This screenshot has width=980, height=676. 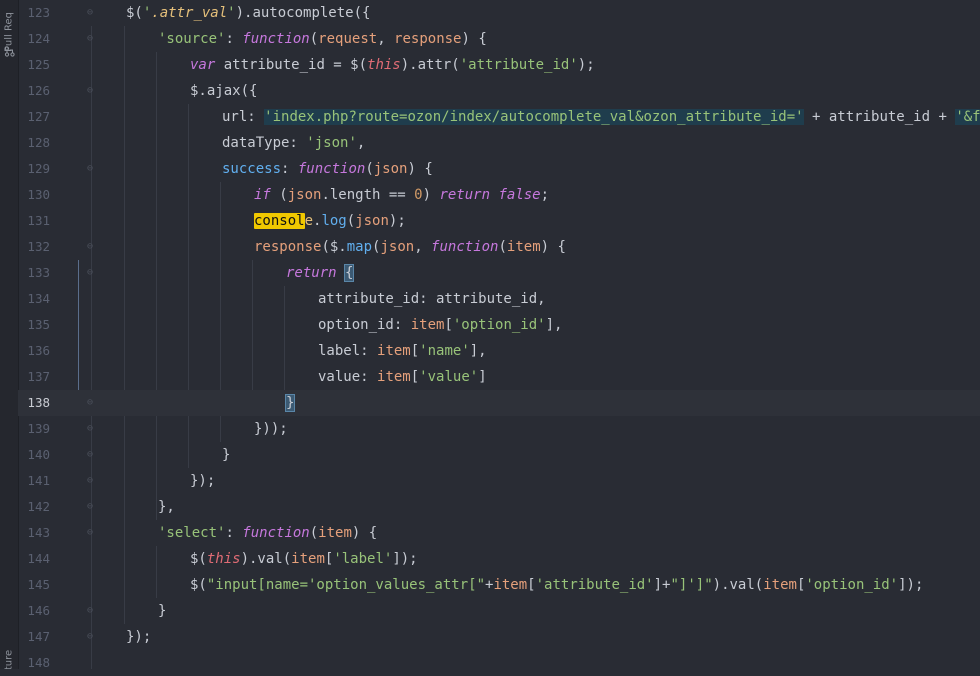 I want to click on code-line: 123 ⊖ $('.attr_val').autocomplete({, so click(x=499, y=13).